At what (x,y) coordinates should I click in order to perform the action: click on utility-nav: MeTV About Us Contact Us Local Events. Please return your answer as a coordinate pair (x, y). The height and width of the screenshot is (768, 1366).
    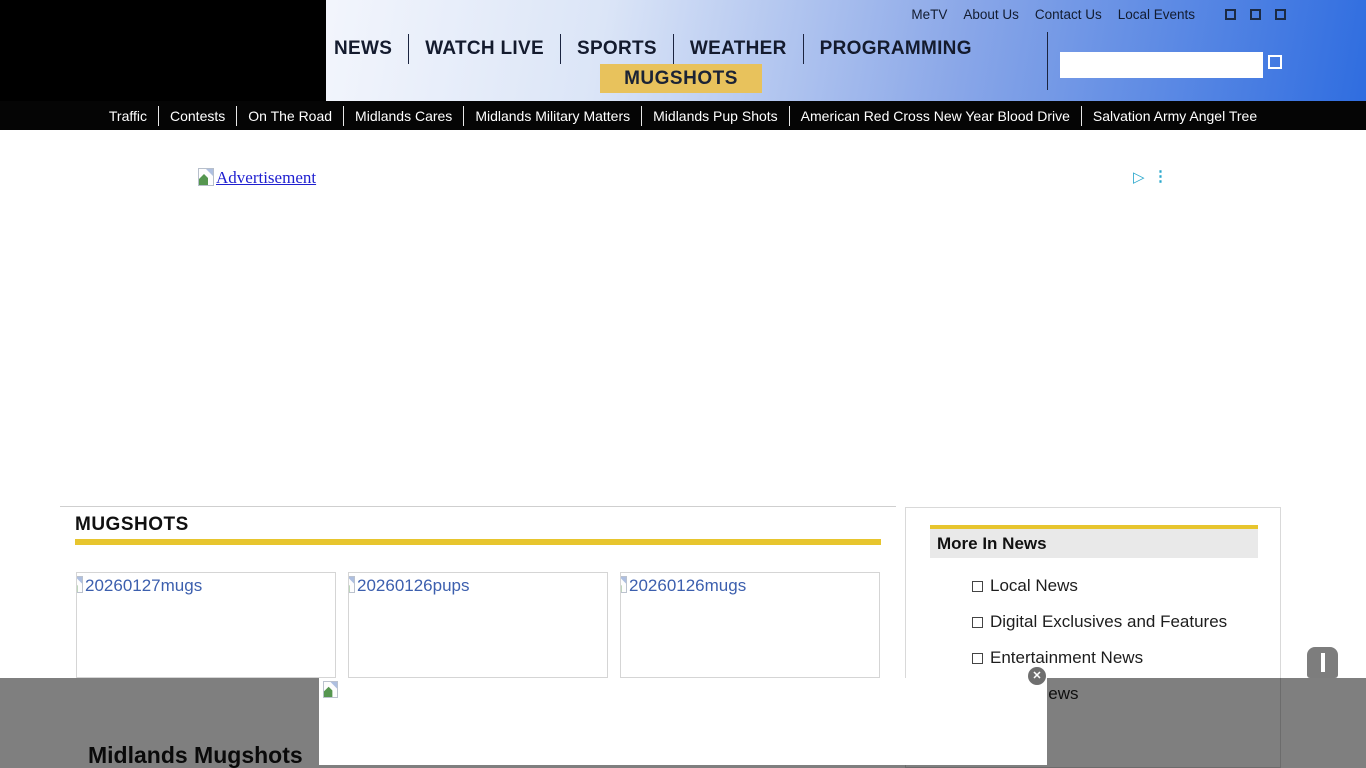
    Looking at the image, I should click on (1098, 14).